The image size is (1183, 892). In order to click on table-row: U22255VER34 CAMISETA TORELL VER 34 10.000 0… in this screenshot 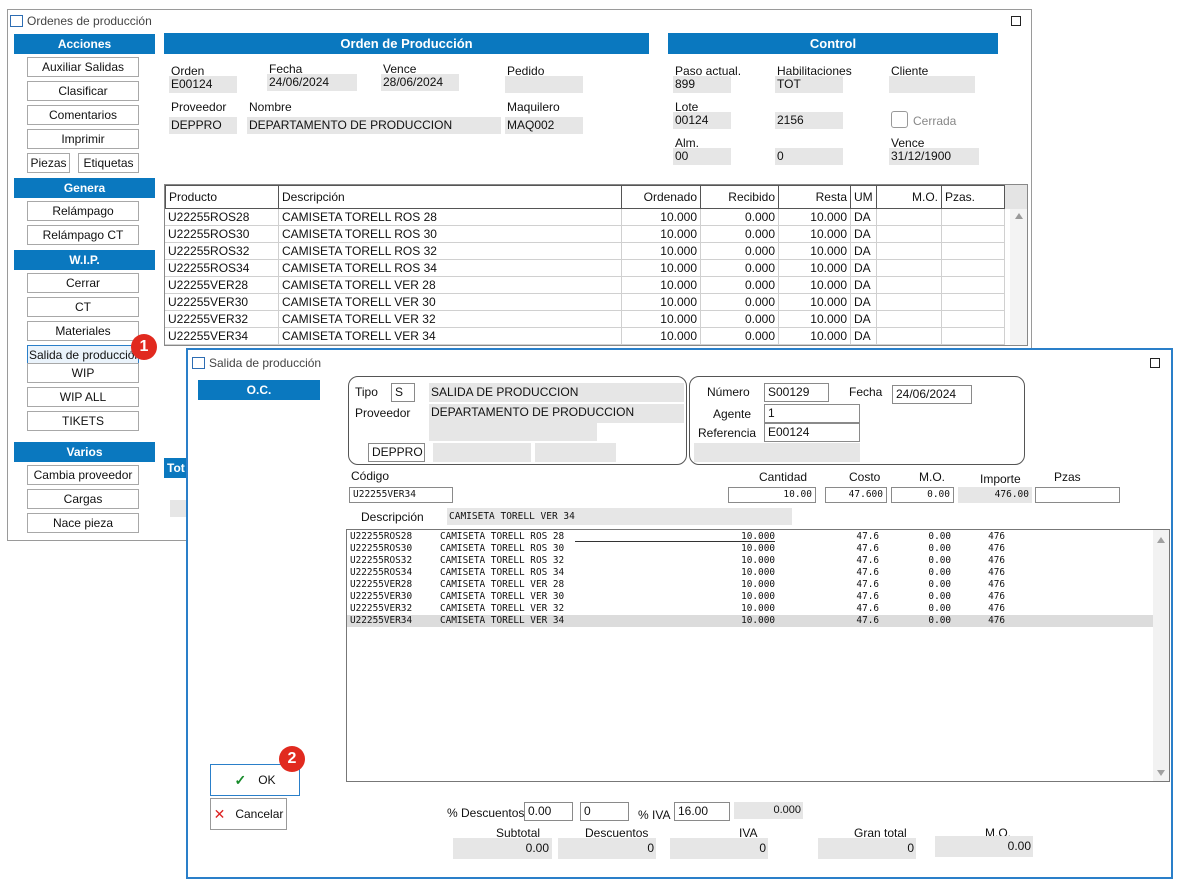, I will do `click(585, 336)`.